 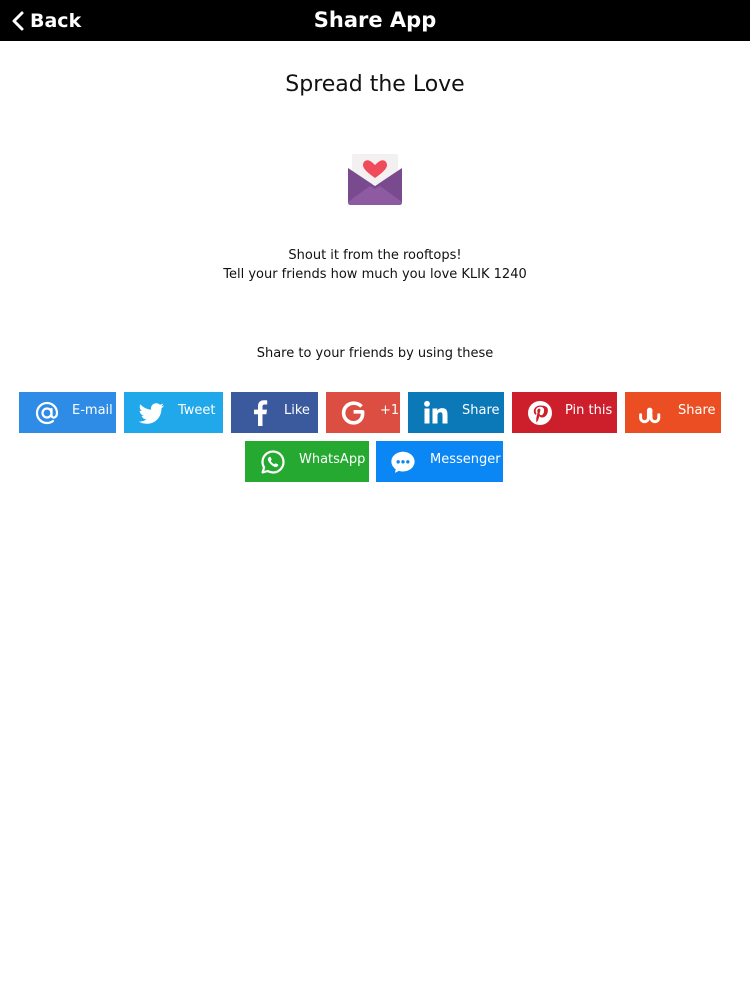 What do you see at coordinates (375, 180) in the screenshot?
I see `love-letter-icon` at bounding box center [375, 180].